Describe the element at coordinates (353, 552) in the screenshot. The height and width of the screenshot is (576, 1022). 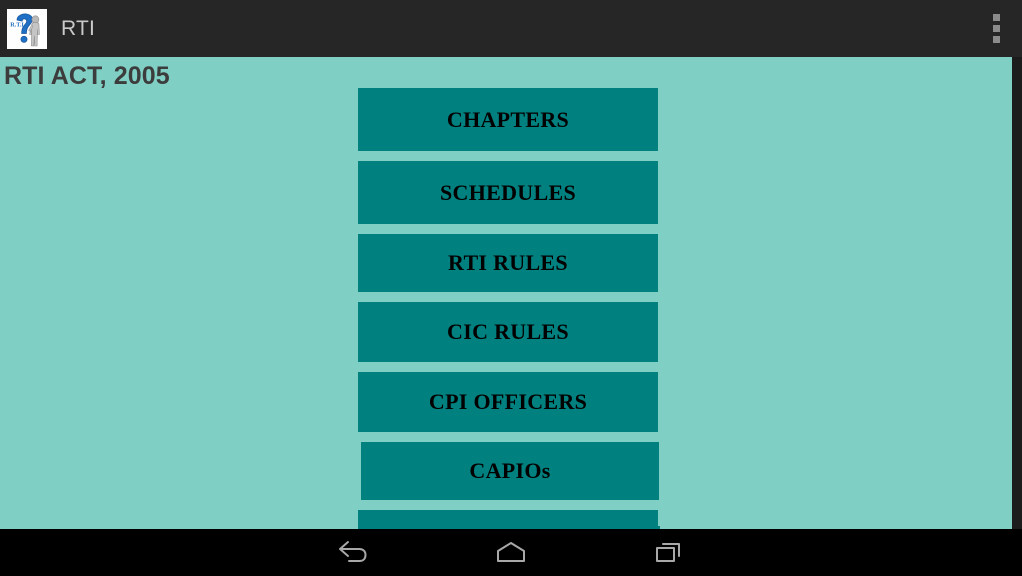
I see `back-arrow-icon` at that location.